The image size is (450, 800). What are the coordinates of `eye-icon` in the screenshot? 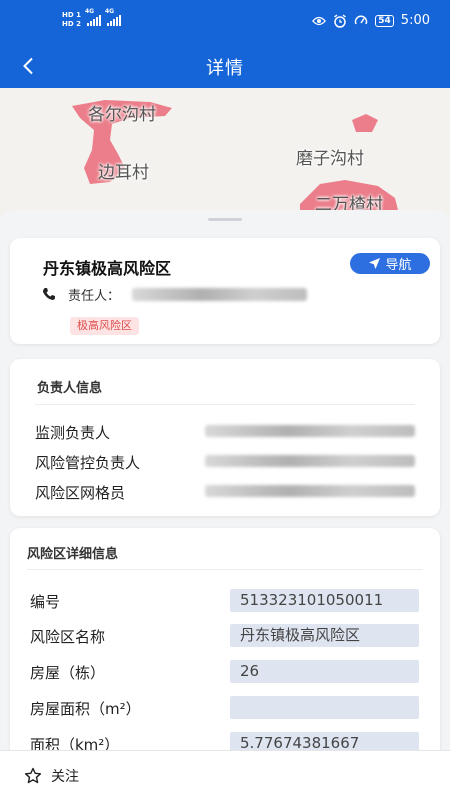 It's located at (319, 21).